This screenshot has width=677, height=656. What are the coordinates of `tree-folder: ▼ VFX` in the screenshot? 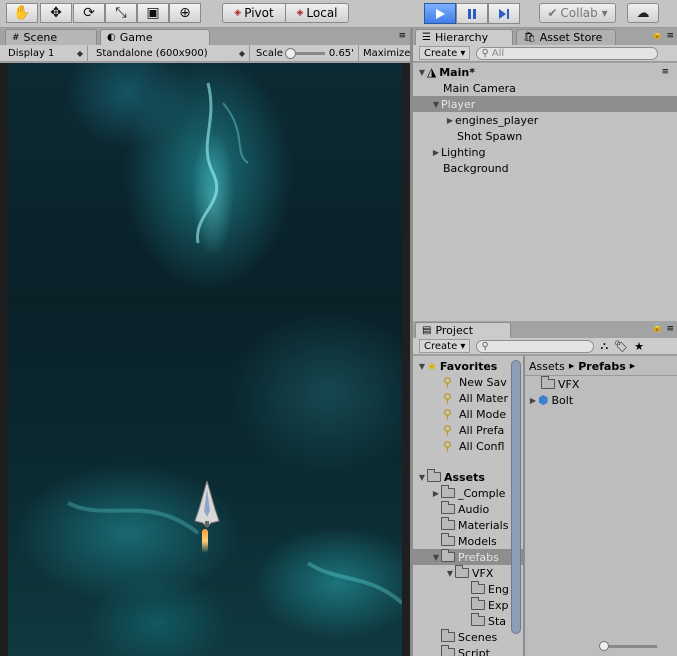 It's located at (468, 573).